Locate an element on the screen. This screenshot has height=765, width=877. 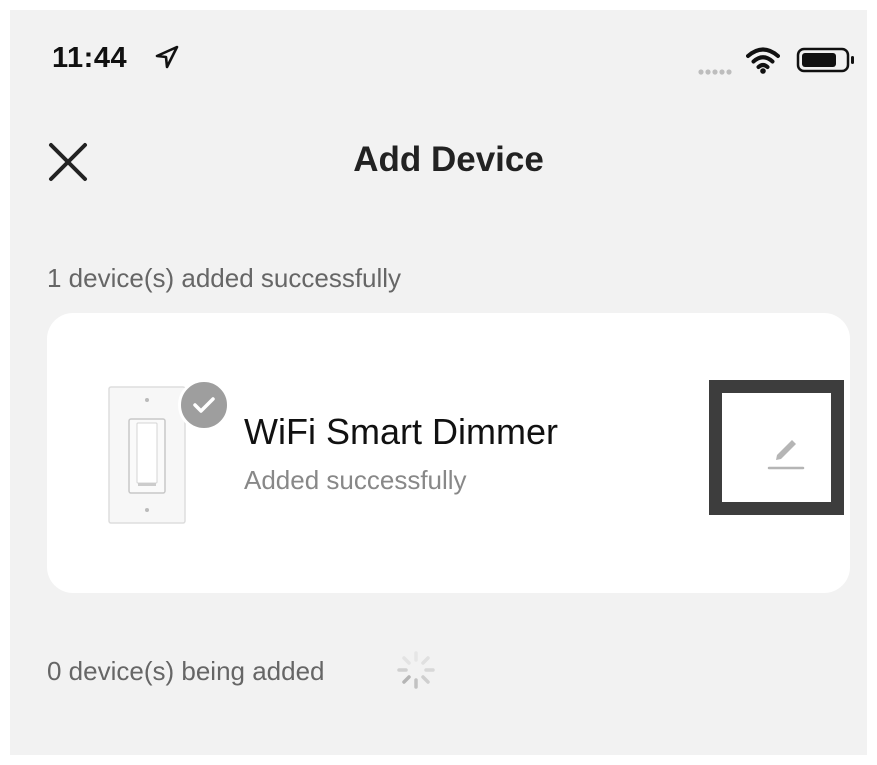
check-badge is located at coordinates (204, 405).